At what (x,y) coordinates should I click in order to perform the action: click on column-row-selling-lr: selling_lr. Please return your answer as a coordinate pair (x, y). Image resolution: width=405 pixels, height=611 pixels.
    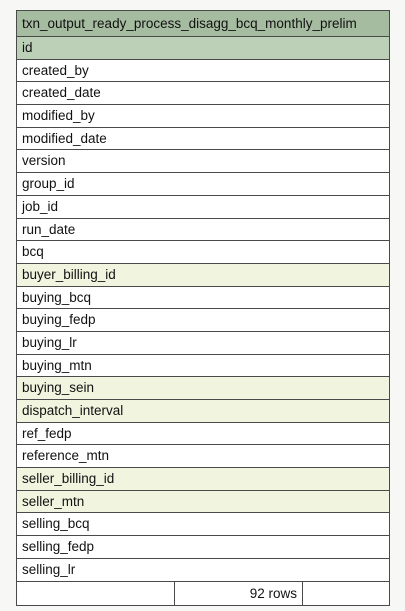
    Looking at the image, I should click on (203, 570).